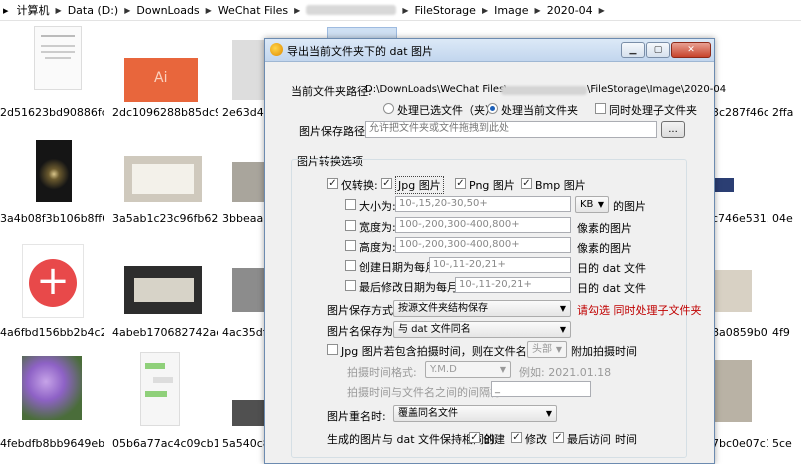  What do you see at coordinates (33, 10) in the screenshot?
I see `breadcrumb-computer: 计算机` at bounding box center [33, 10].